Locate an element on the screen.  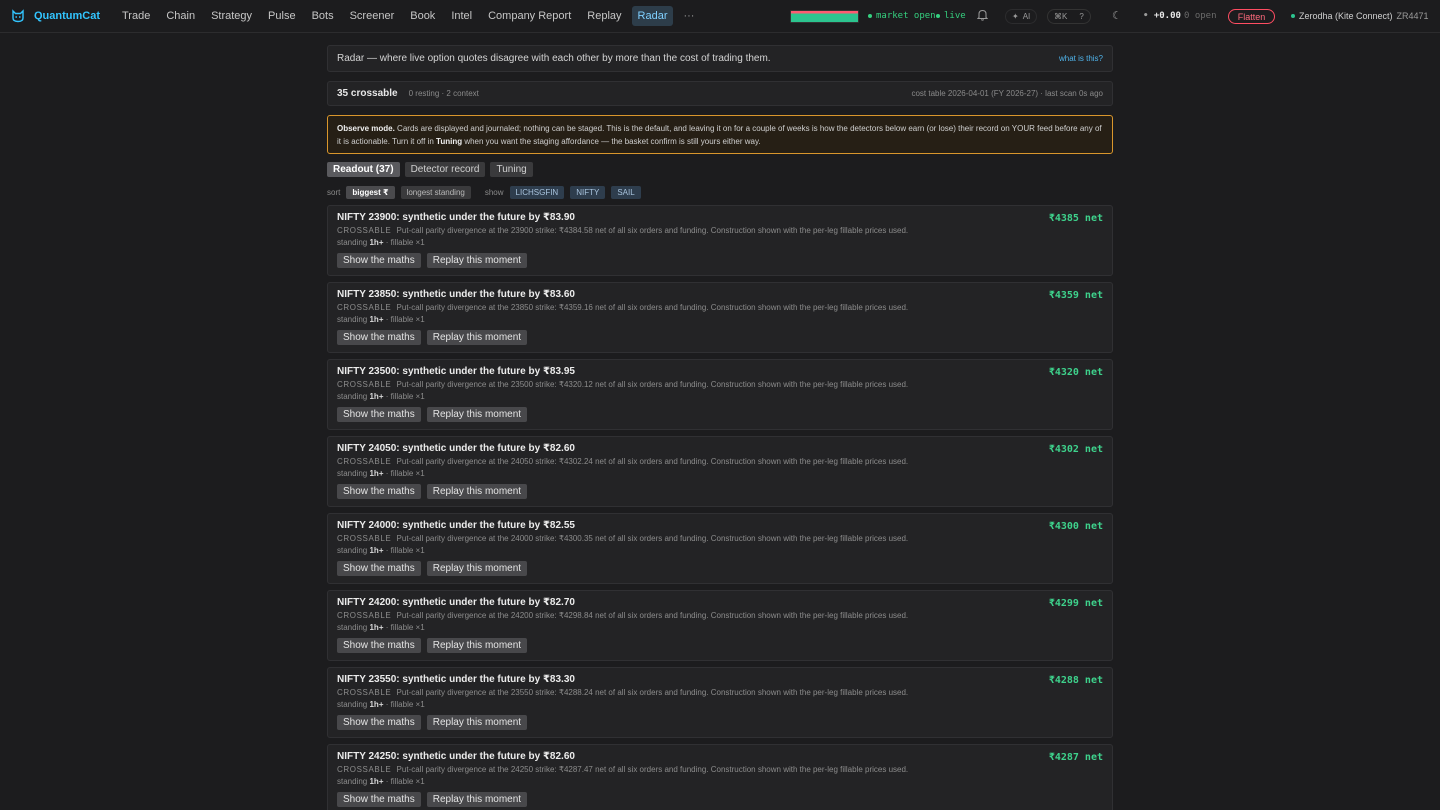
nav-intel: Intel is located at coordinates (461, 16).